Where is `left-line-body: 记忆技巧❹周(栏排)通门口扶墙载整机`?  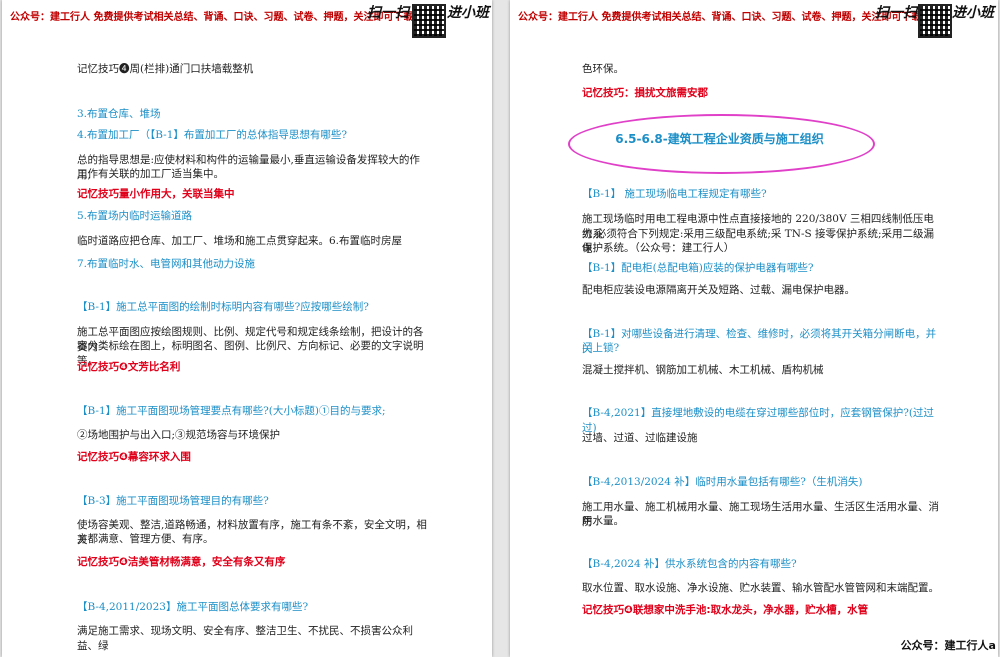 left-line-body: 记忆技巧❹周(栏排)通门口扶墙载整机 is located at coordinates (165, 69).